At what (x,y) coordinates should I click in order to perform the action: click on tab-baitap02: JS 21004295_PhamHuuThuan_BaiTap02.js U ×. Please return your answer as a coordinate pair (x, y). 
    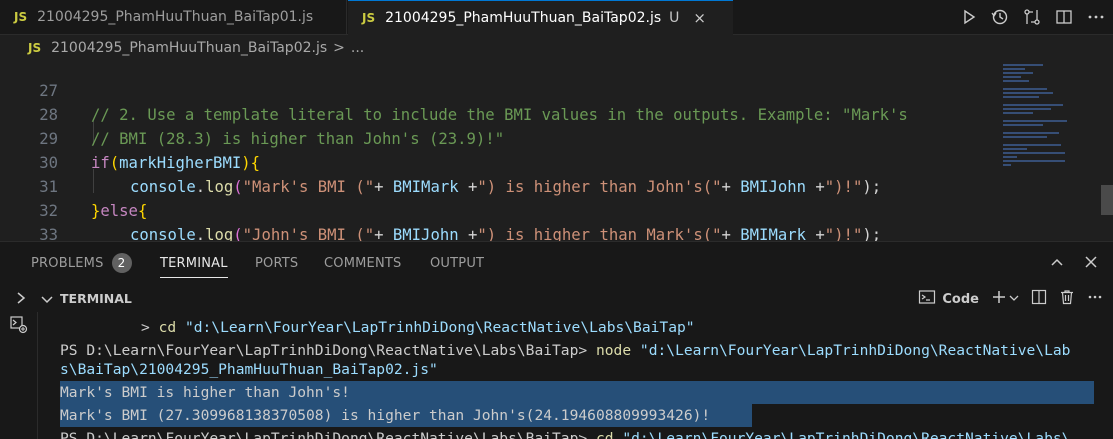
    Looking at the image, I should click on (540, 17).